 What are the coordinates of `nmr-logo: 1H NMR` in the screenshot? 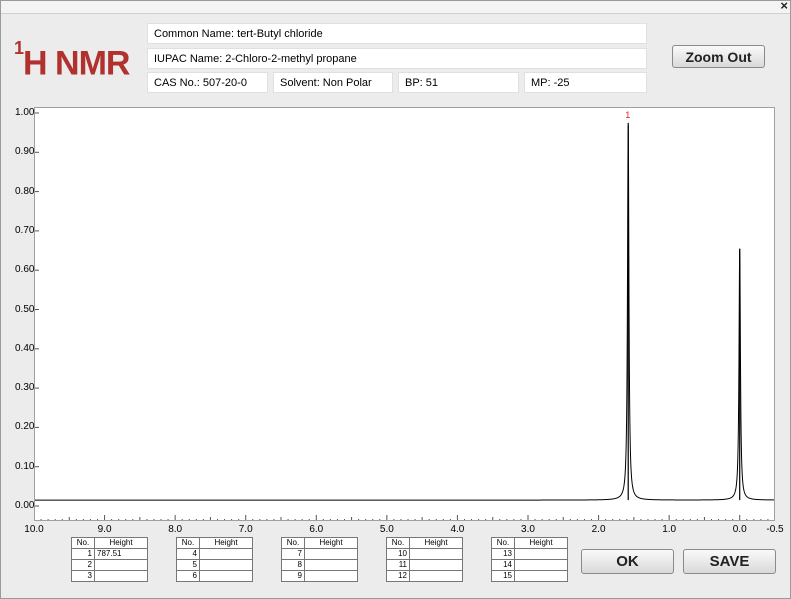 It's located at (72, 59).